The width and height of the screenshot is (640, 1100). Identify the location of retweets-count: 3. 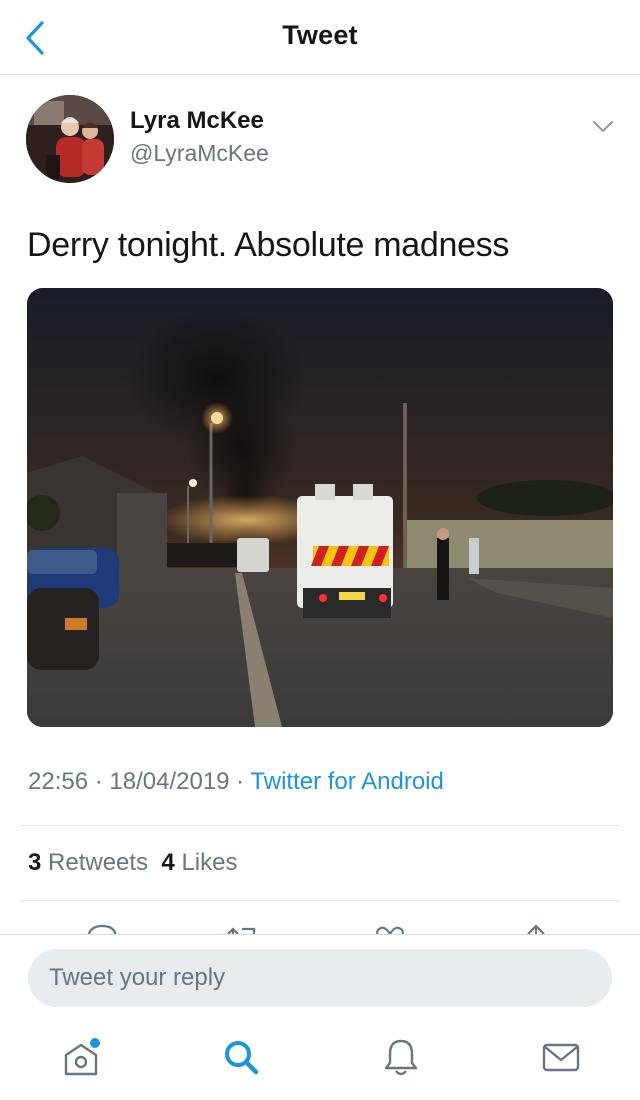
(35, 862).